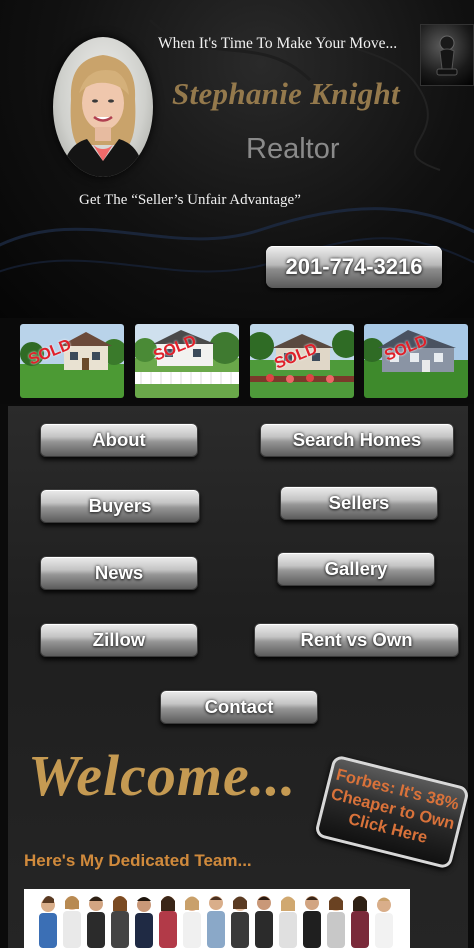 Image resolution: width=474 pixels, height=948 pixels. What do you see at coordinates (356, 640) in the screenshot?
I see `rent-vs-own-button: Rent vs Own` at bounding box center [356, 640].